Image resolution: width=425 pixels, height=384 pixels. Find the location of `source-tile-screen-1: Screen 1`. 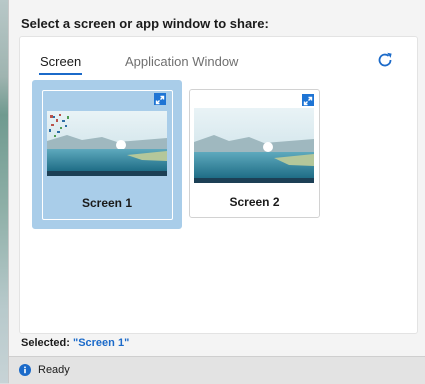

source-tile-screen-1: Screen 1 is located at coordinates (107, 154).